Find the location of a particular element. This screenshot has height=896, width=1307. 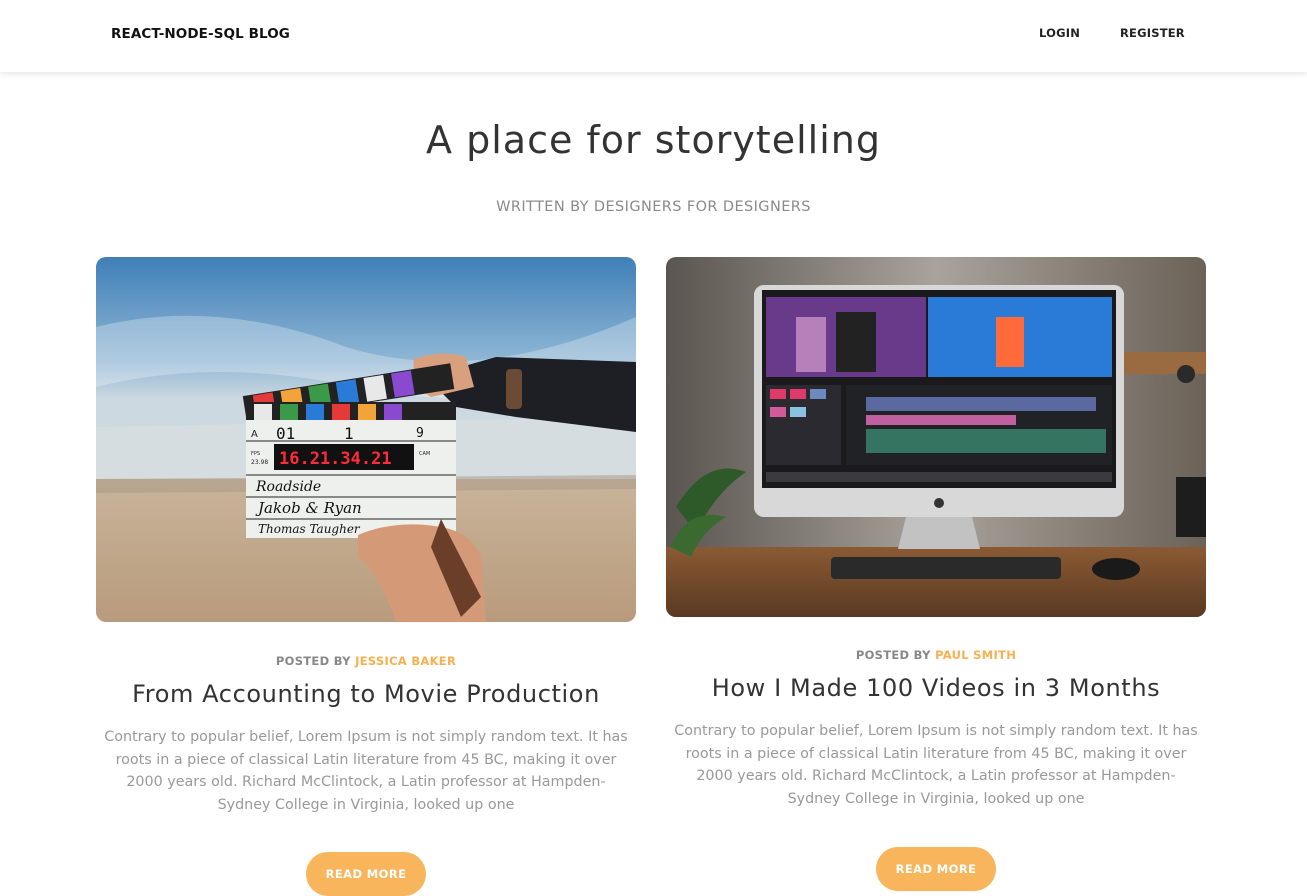

post-title: From Accounting to Movie Production is located at coordinates (366, 694).